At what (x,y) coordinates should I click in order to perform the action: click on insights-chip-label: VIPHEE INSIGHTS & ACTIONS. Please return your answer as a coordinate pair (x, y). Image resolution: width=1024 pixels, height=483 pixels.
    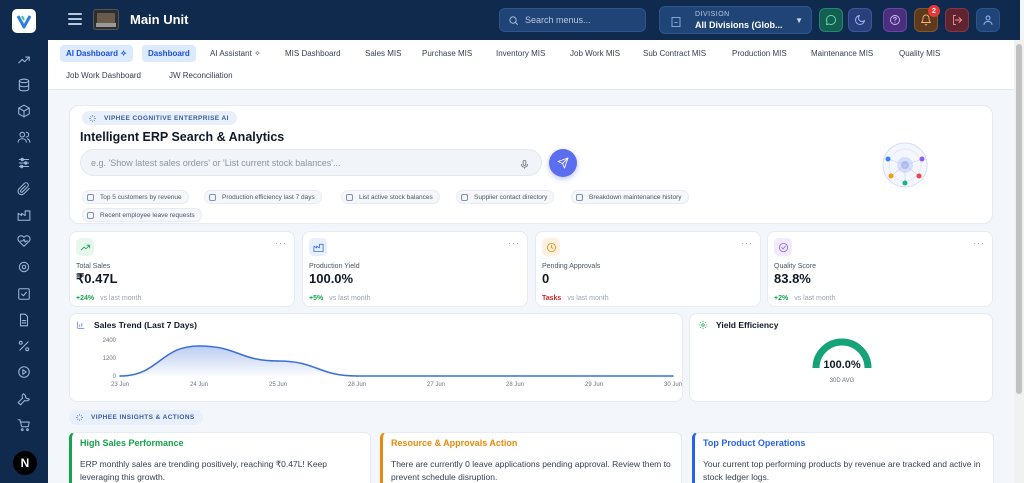
    Looking at the image, I should click on (143, 417).